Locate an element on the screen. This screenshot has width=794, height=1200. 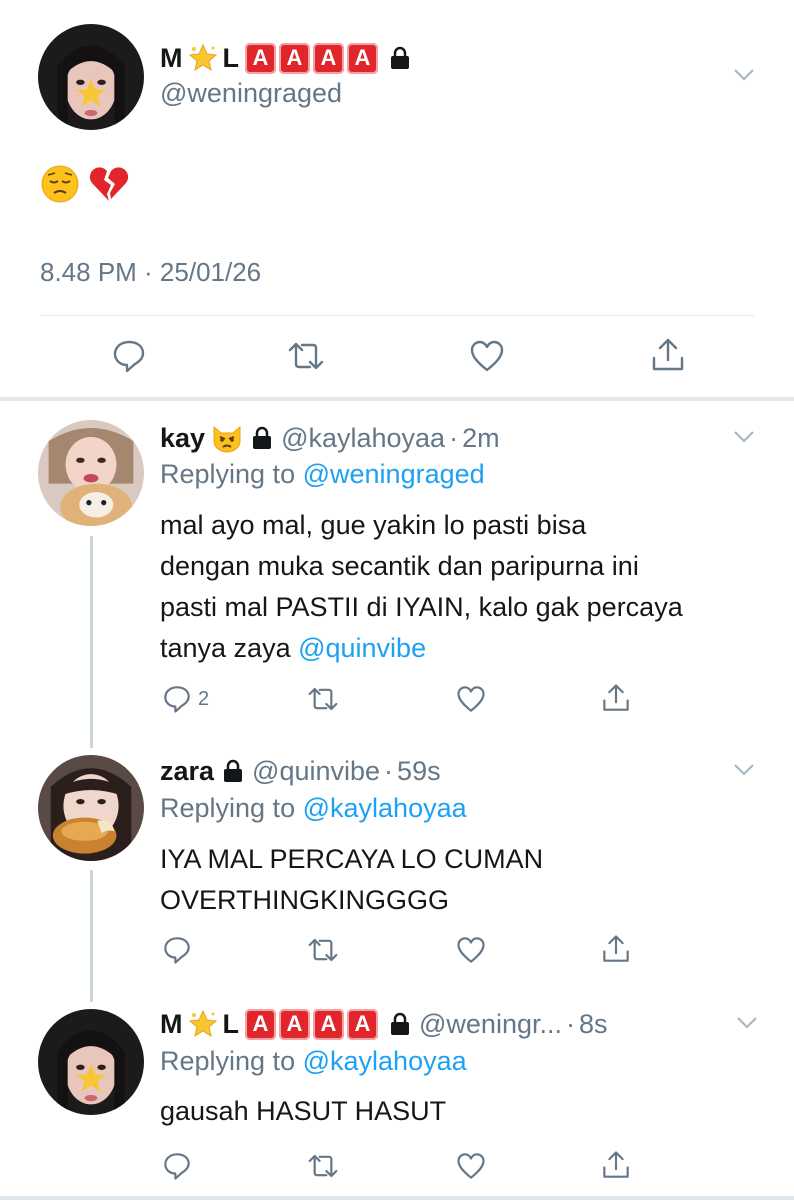
broken-heart-emoji-icon is located at coordinates (109, 184).